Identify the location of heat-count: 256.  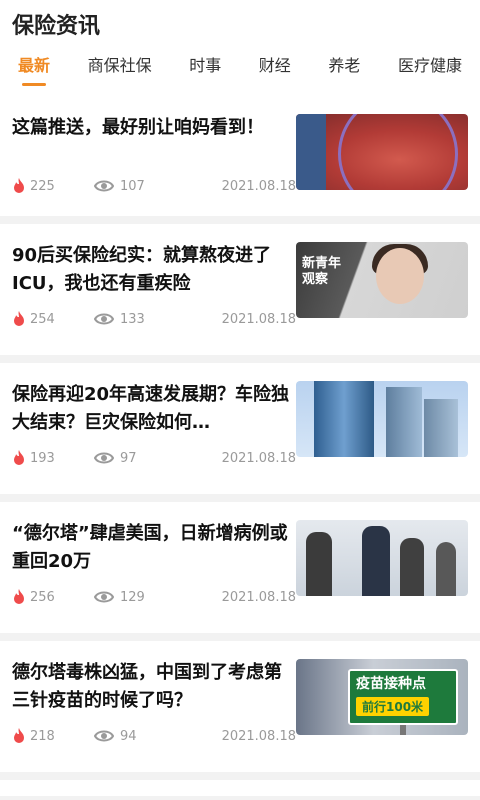
(42, 597).